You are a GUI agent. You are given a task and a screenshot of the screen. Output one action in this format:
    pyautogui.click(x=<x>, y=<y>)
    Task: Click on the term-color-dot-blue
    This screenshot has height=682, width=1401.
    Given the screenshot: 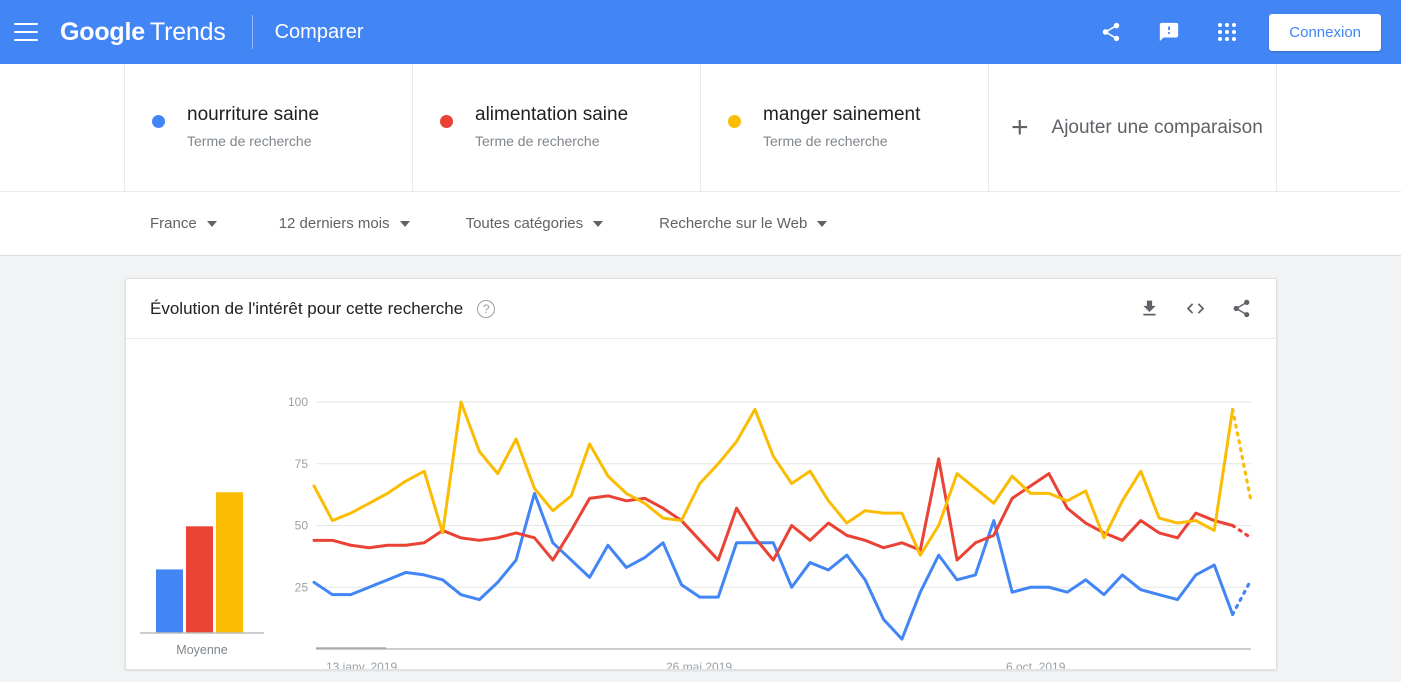 What is the action you would take?
    pyautogui.click(x=158, y=121)
    